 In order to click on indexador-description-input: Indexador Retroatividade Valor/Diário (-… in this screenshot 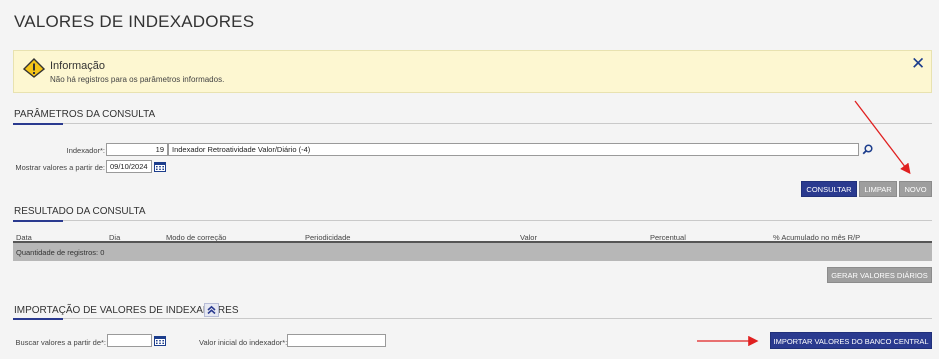, I will do `click(513, 149)`.